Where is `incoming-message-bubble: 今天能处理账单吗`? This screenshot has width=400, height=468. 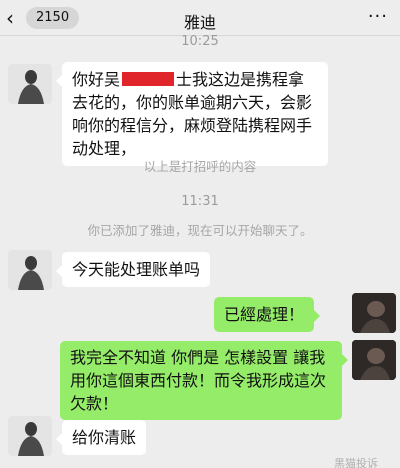
incoming-message-bubble: 今天能处理账单吗 is located at coordinates (133, 269).